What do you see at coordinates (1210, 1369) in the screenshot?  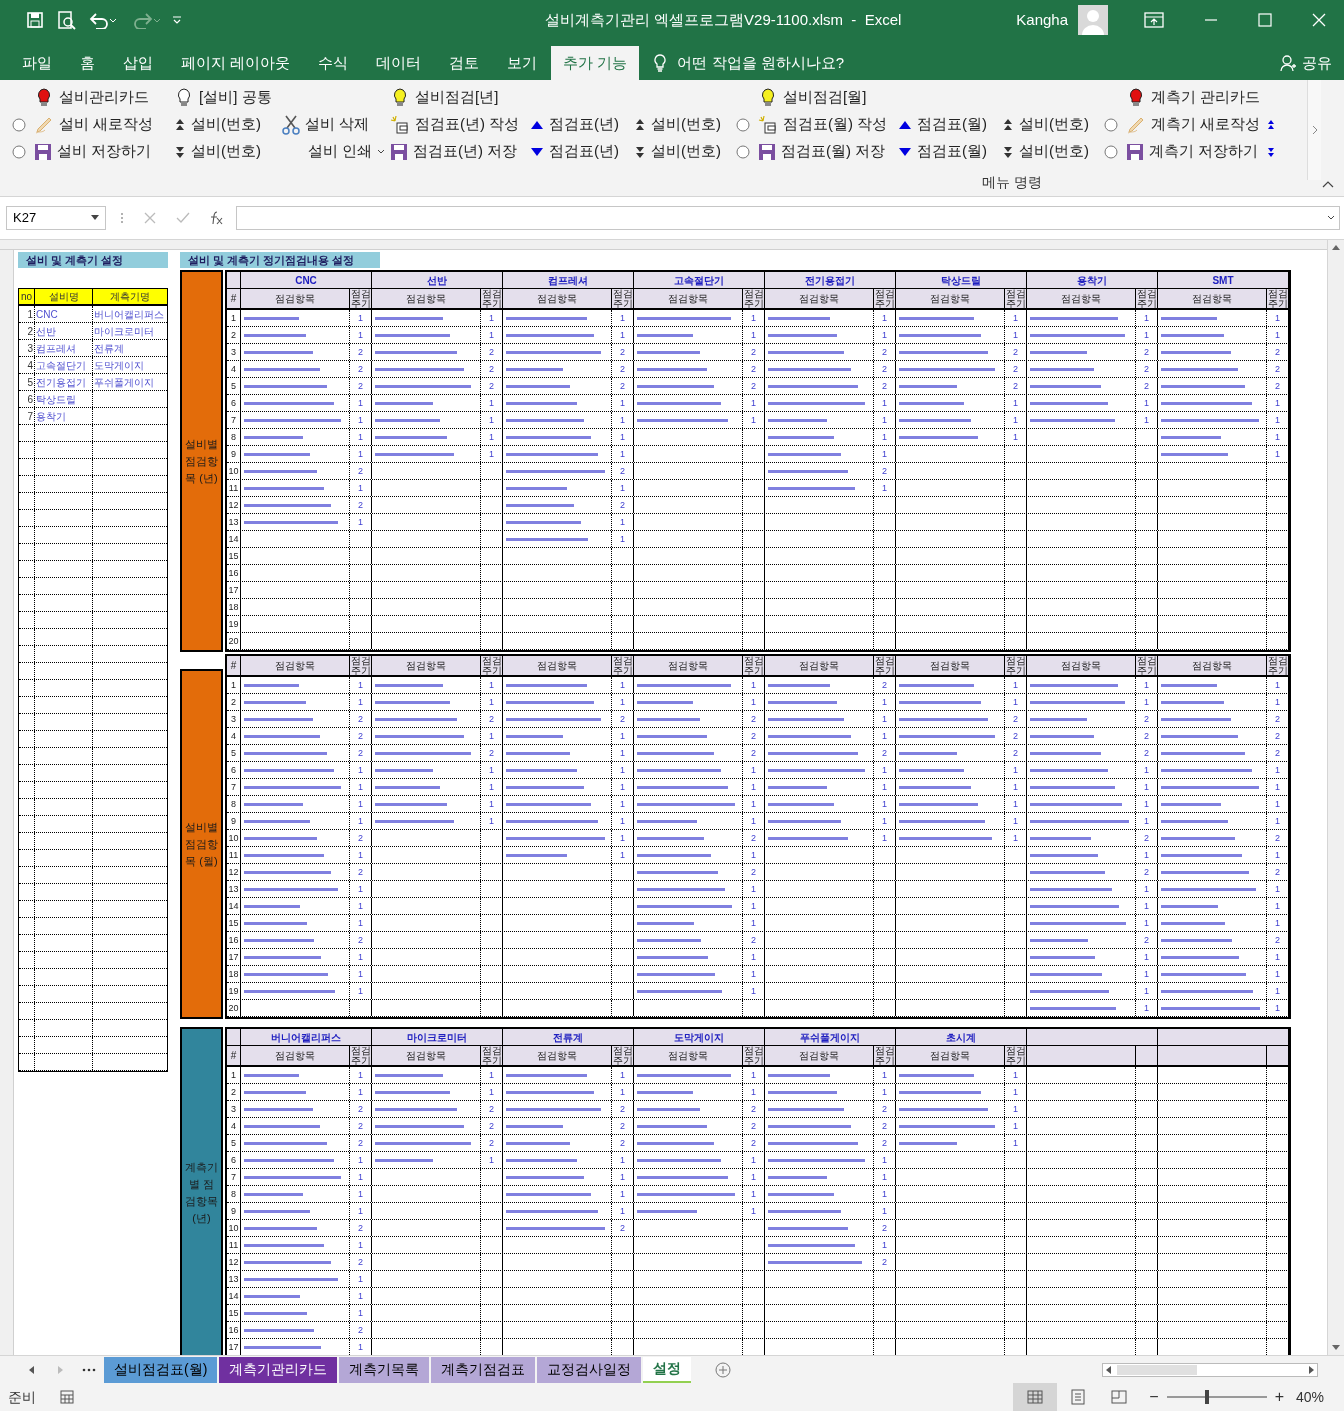 I see `horizontal-scrollbar` at bounding box center [1210, 1369].